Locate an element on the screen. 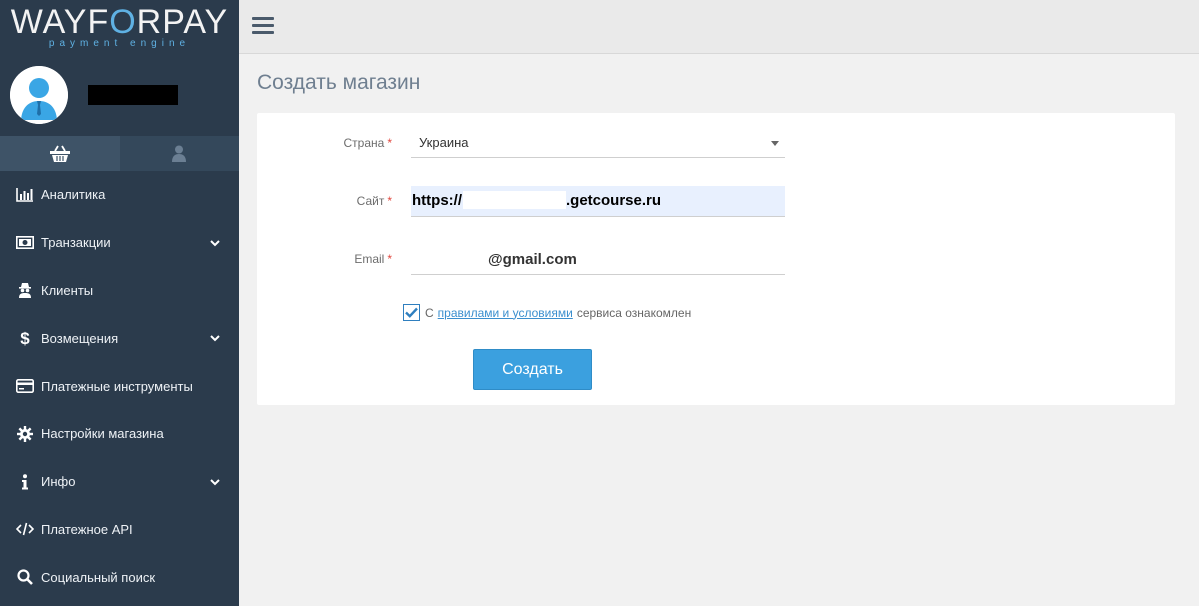 The height and width of the screenshot is (606, 1199). info-icon is located at coordinates (25, 481).